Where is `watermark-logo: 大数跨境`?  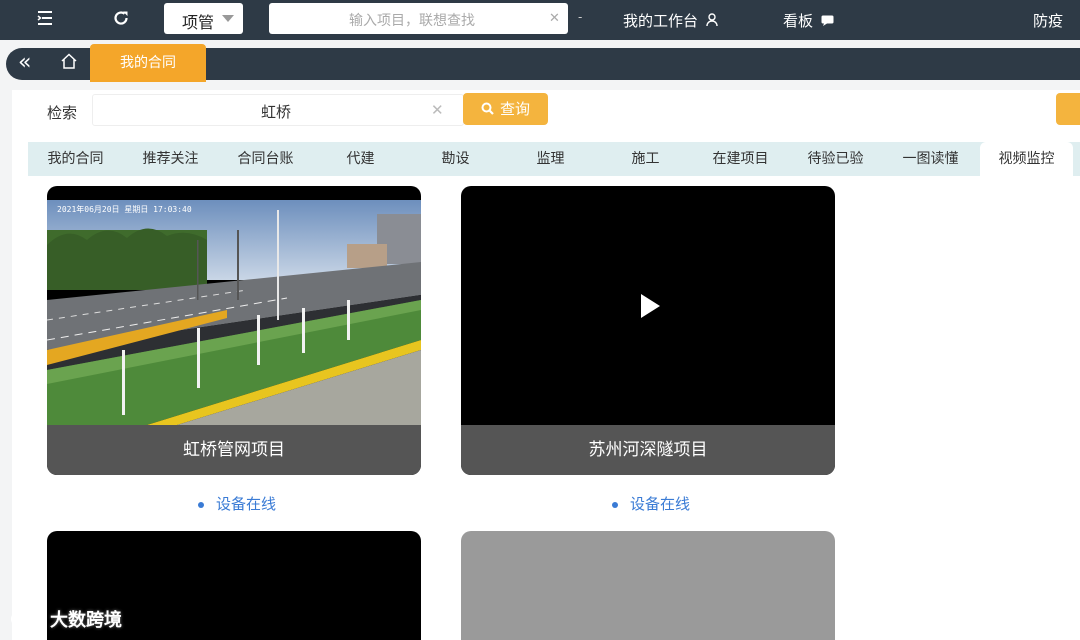 watermark-logo: 大数跨境 is located at coordinates (66, 619).